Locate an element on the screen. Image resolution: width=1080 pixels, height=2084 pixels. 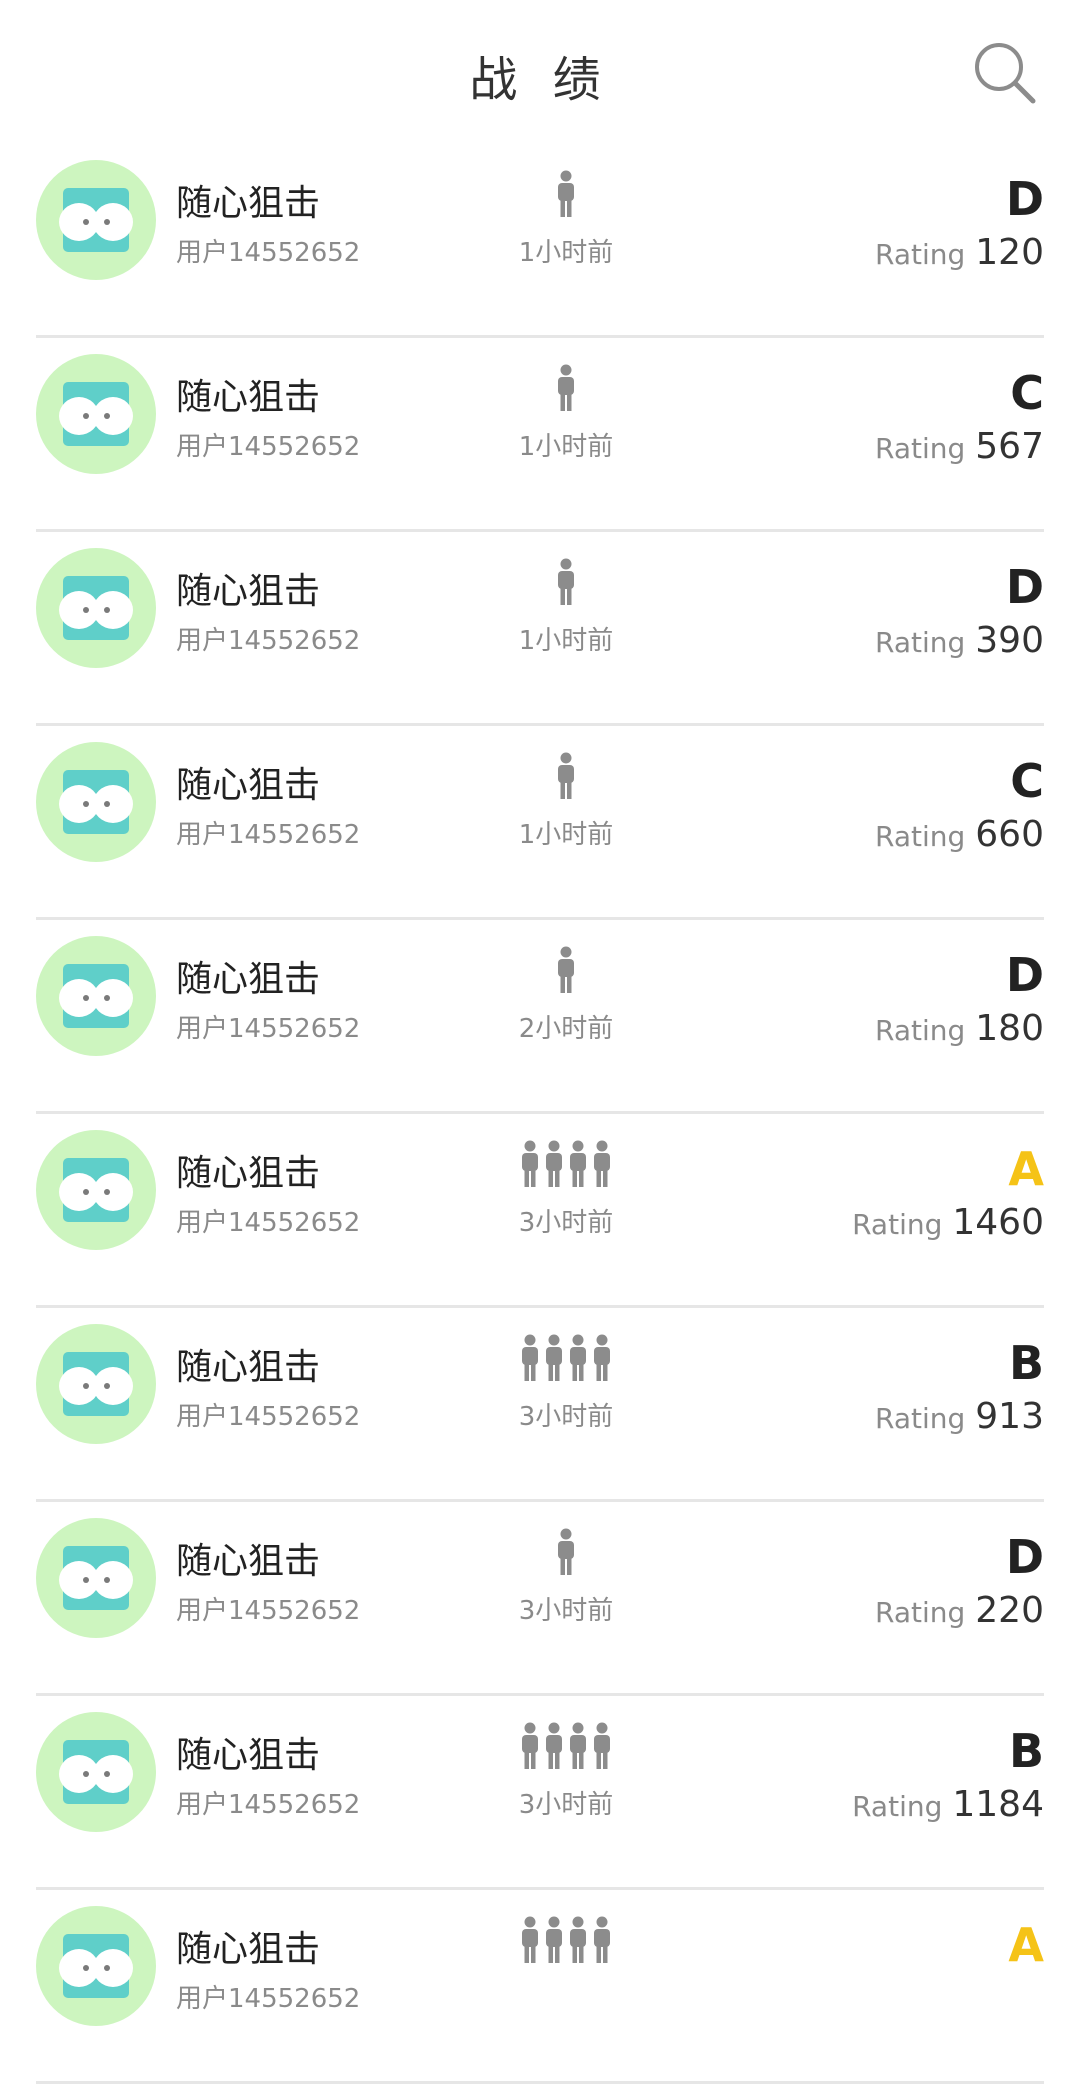
record-row: 随心狙击 用户14552652 3小时前 B Rating 913 is located at coordinates (540, 1405).